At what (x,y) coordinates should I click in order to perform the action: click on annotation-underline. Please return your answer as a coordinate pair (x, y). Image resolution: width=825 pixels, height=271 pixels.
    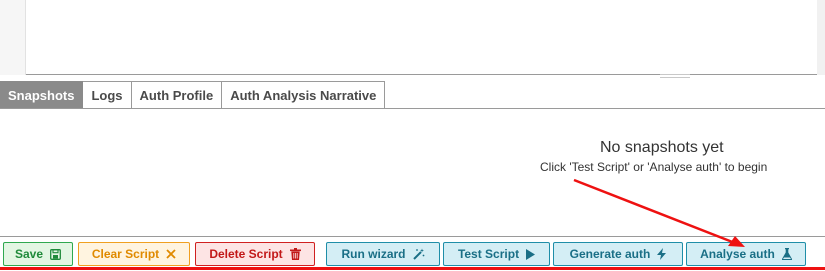
    Looking at the image, I should click on (412, 268).